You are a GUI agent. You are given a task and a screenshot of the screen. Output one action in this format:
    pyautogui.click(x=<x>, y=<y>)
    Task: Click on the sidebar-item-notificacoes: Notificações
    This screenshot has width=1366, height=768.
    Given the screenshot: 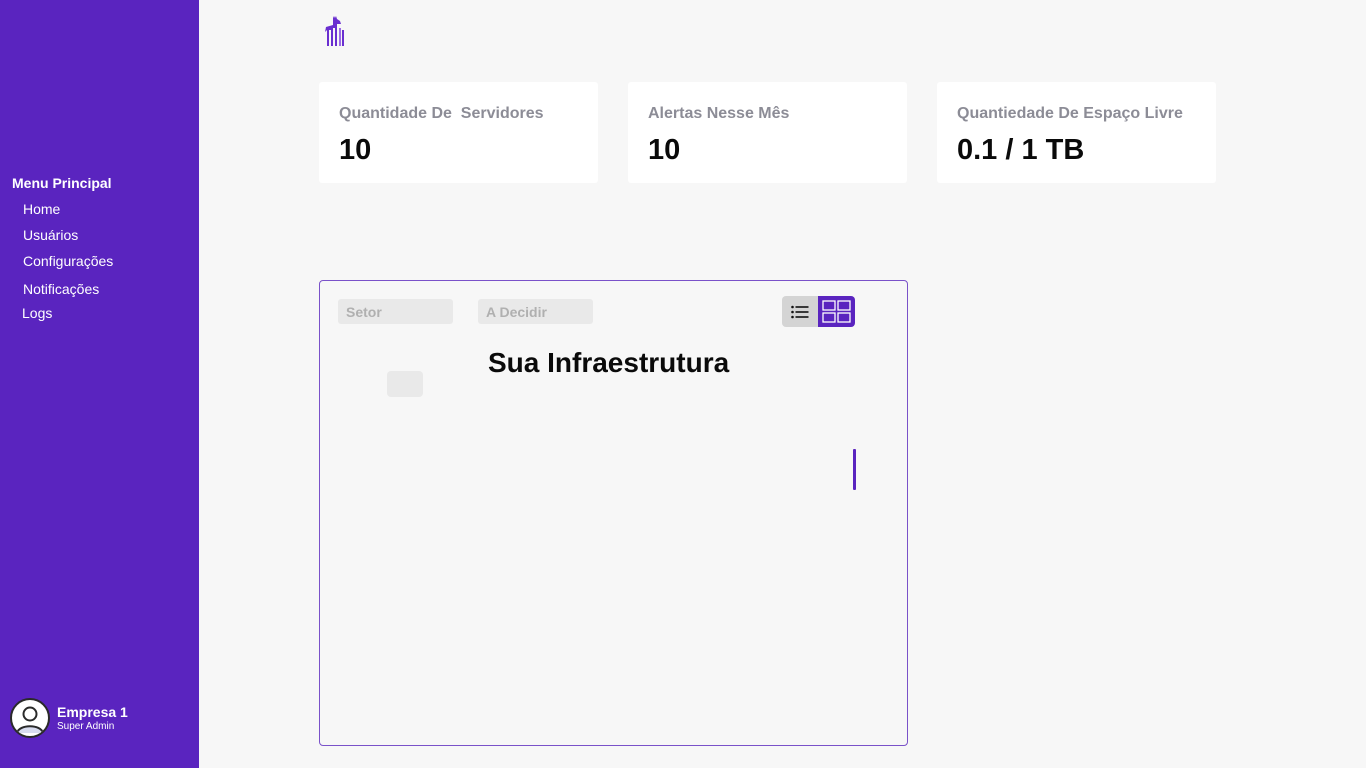 What is the action you would take?
    pyautogui.click(x=61, y=289)
    